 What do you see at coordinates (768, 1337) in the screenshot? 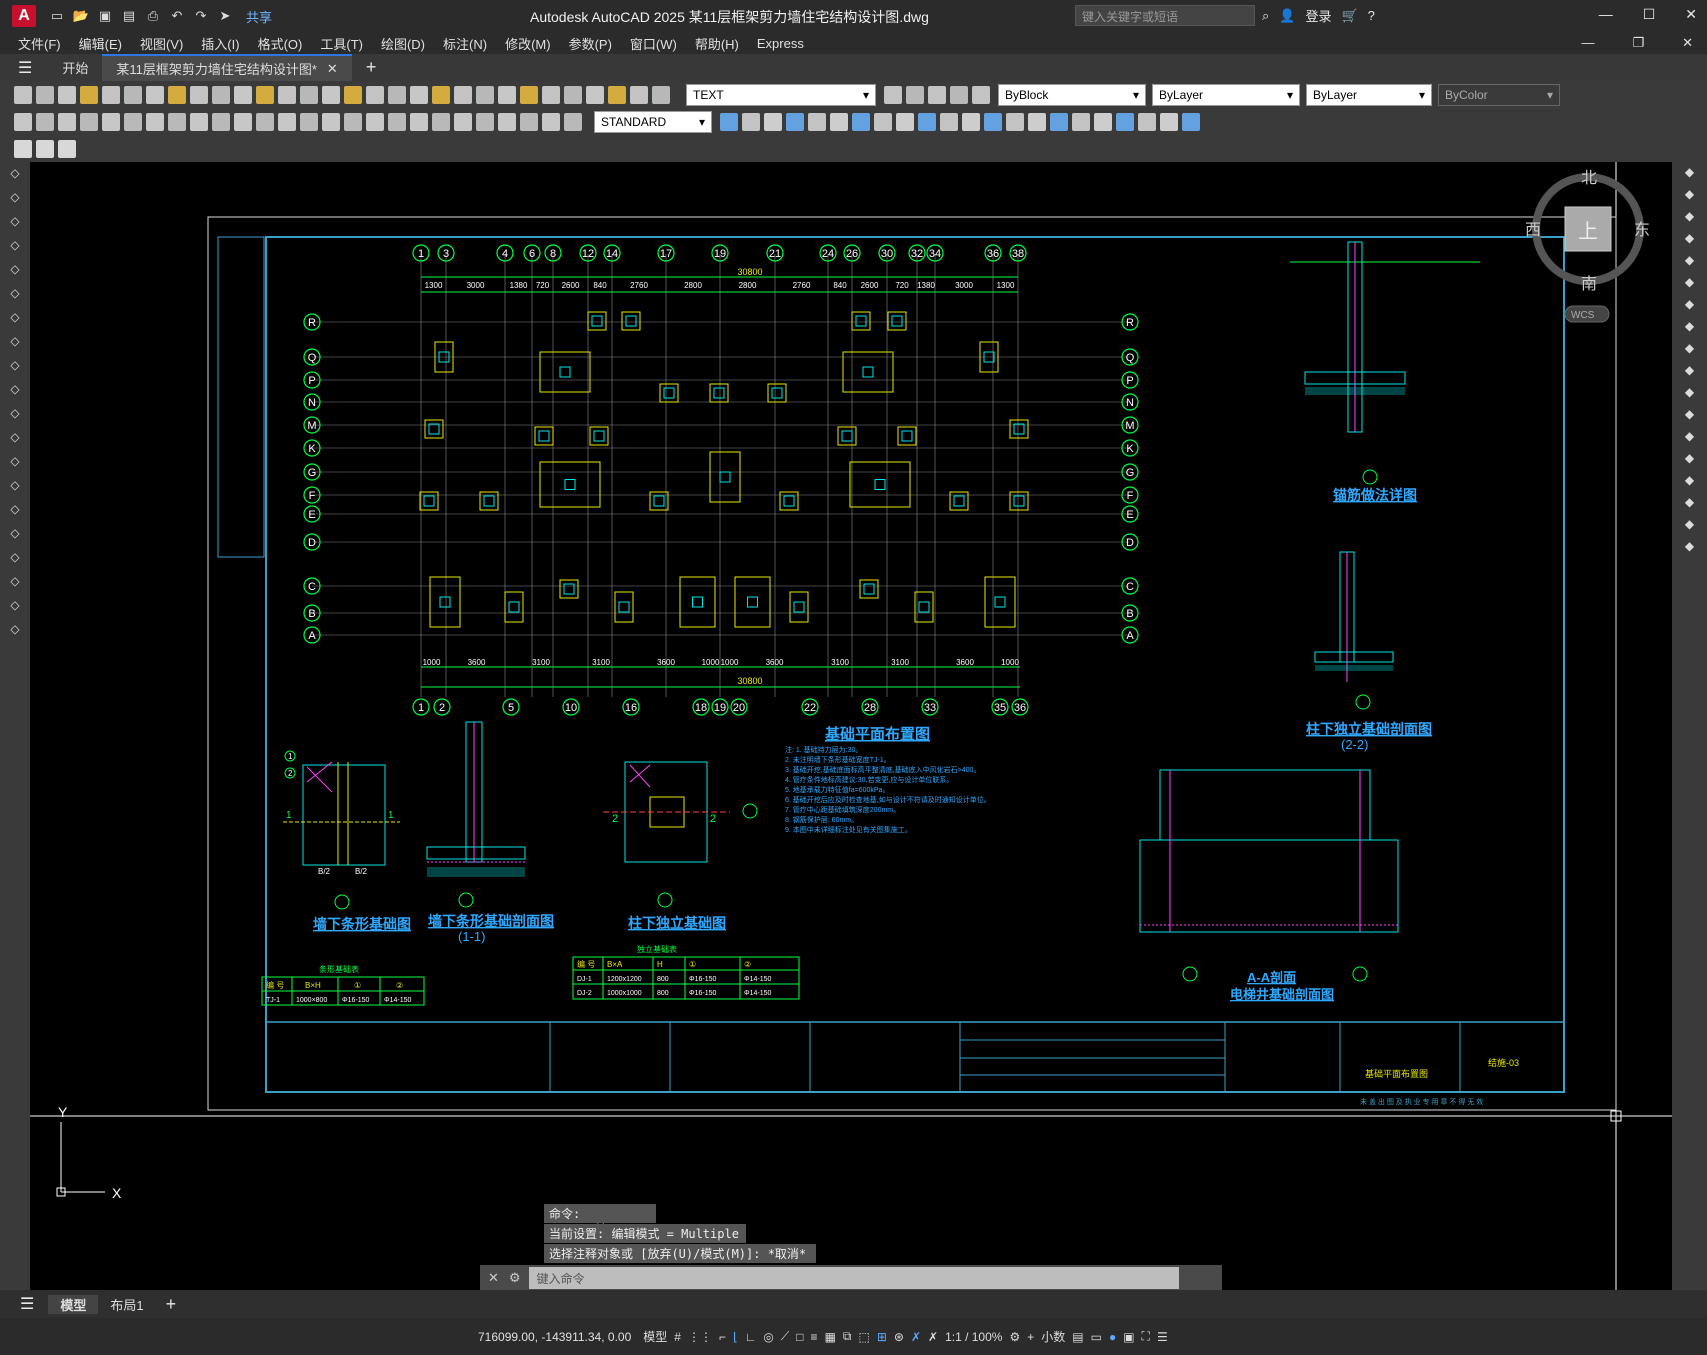
I see `polar-icon: ◎` at bounding box center [768, 1337].